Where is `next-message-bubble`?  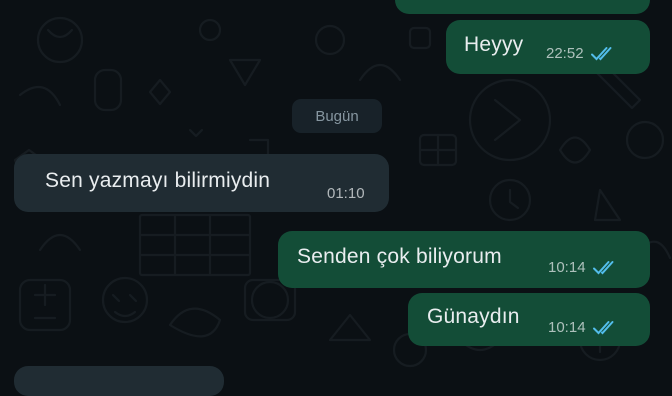 next-message-bubble is located at coordinates (119, 381).